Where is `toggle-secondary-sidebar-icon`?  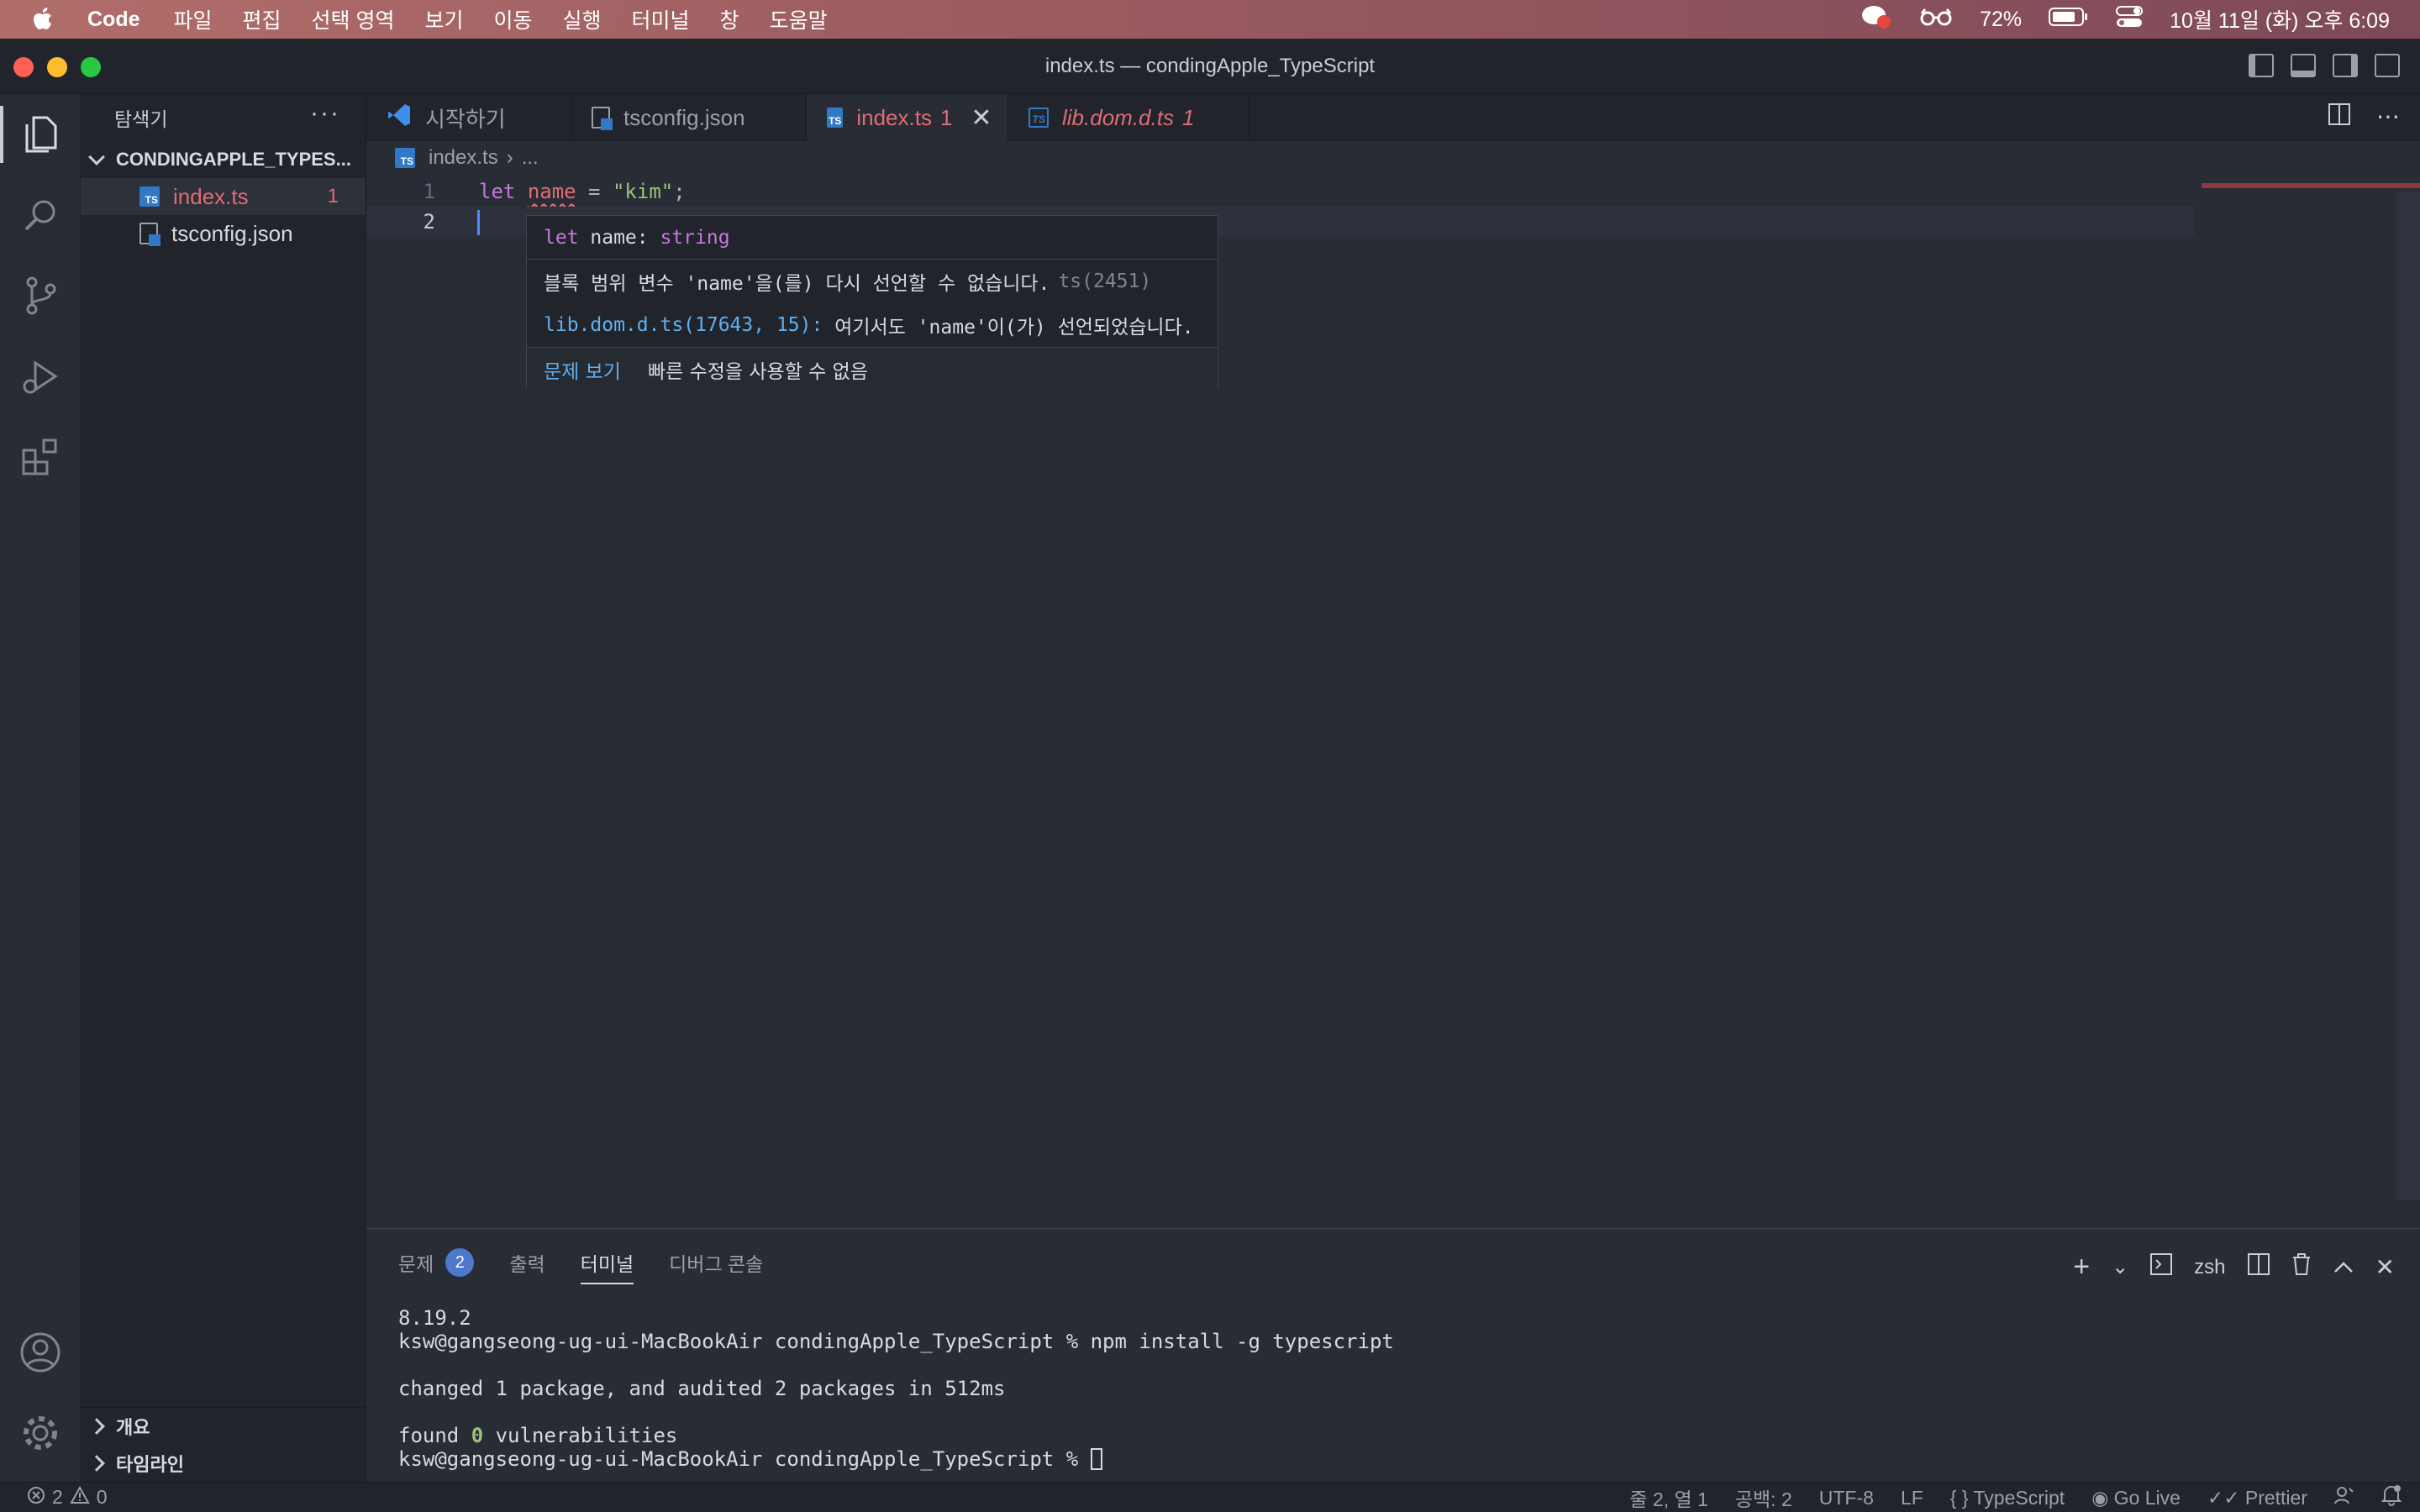 toggle-secondary-sidebar-icon is located at coordinates (2345, 65).